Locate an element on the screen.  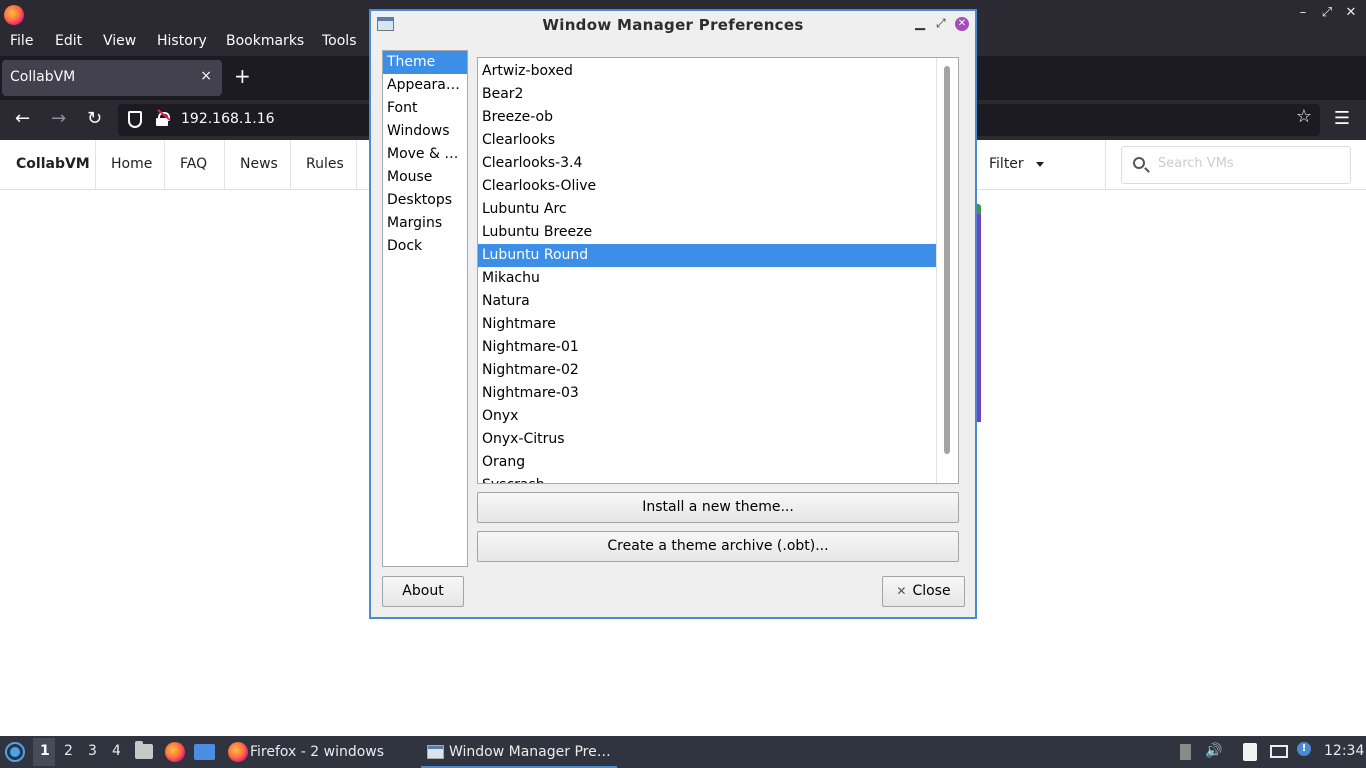
new-tab-button: + is located at coordinates (242, 76).